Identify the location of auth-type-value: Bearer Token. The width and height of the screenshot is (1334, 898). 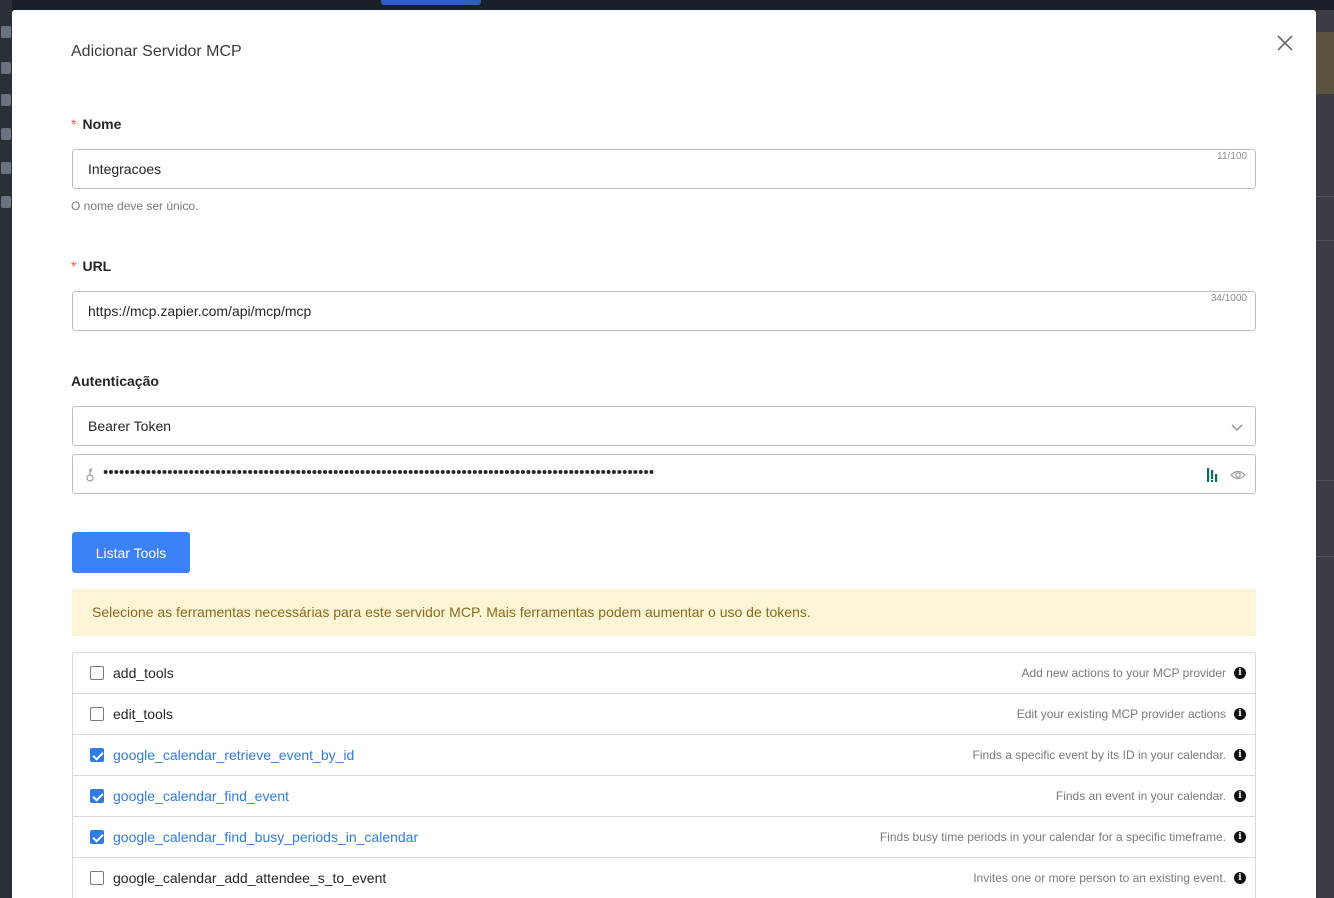
(130, 426).